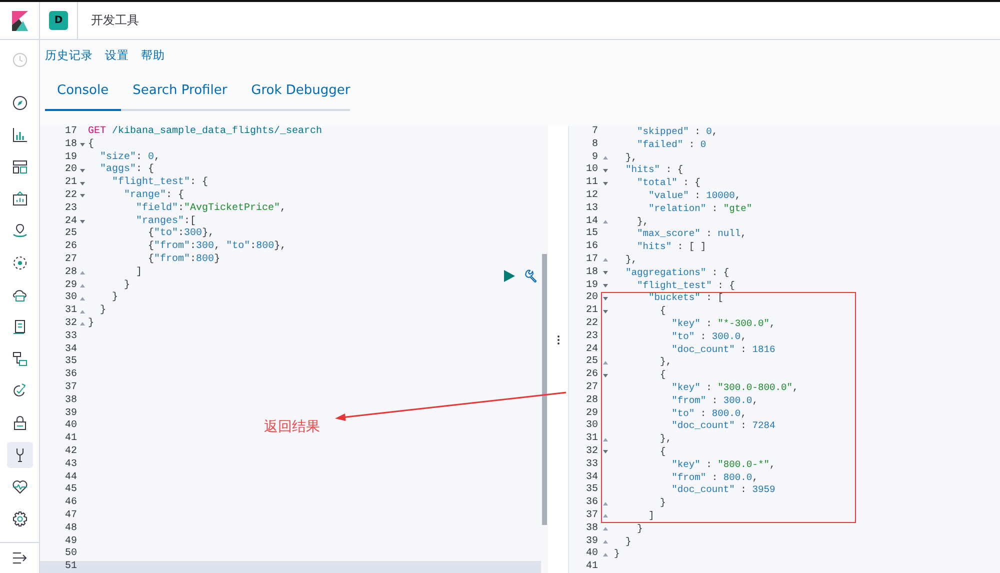  What do you see at coordinates (117, 59) in the screenshot?
I see `menu-link: 设置` at bounding box center [117, 59].